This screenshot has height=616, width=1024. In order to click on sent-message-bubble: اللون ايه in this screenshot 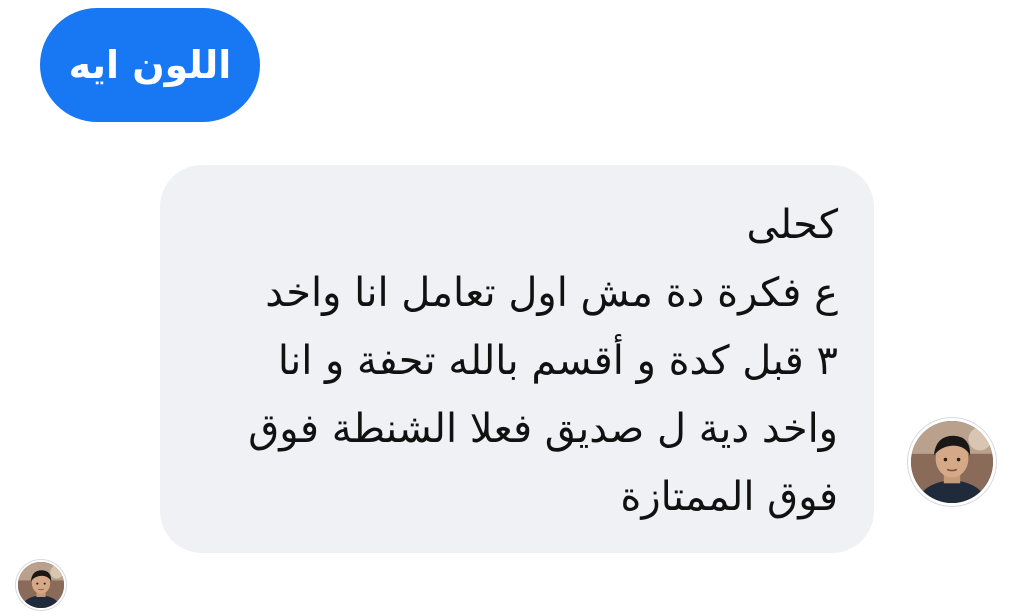, I will do `click(150, 65)`.